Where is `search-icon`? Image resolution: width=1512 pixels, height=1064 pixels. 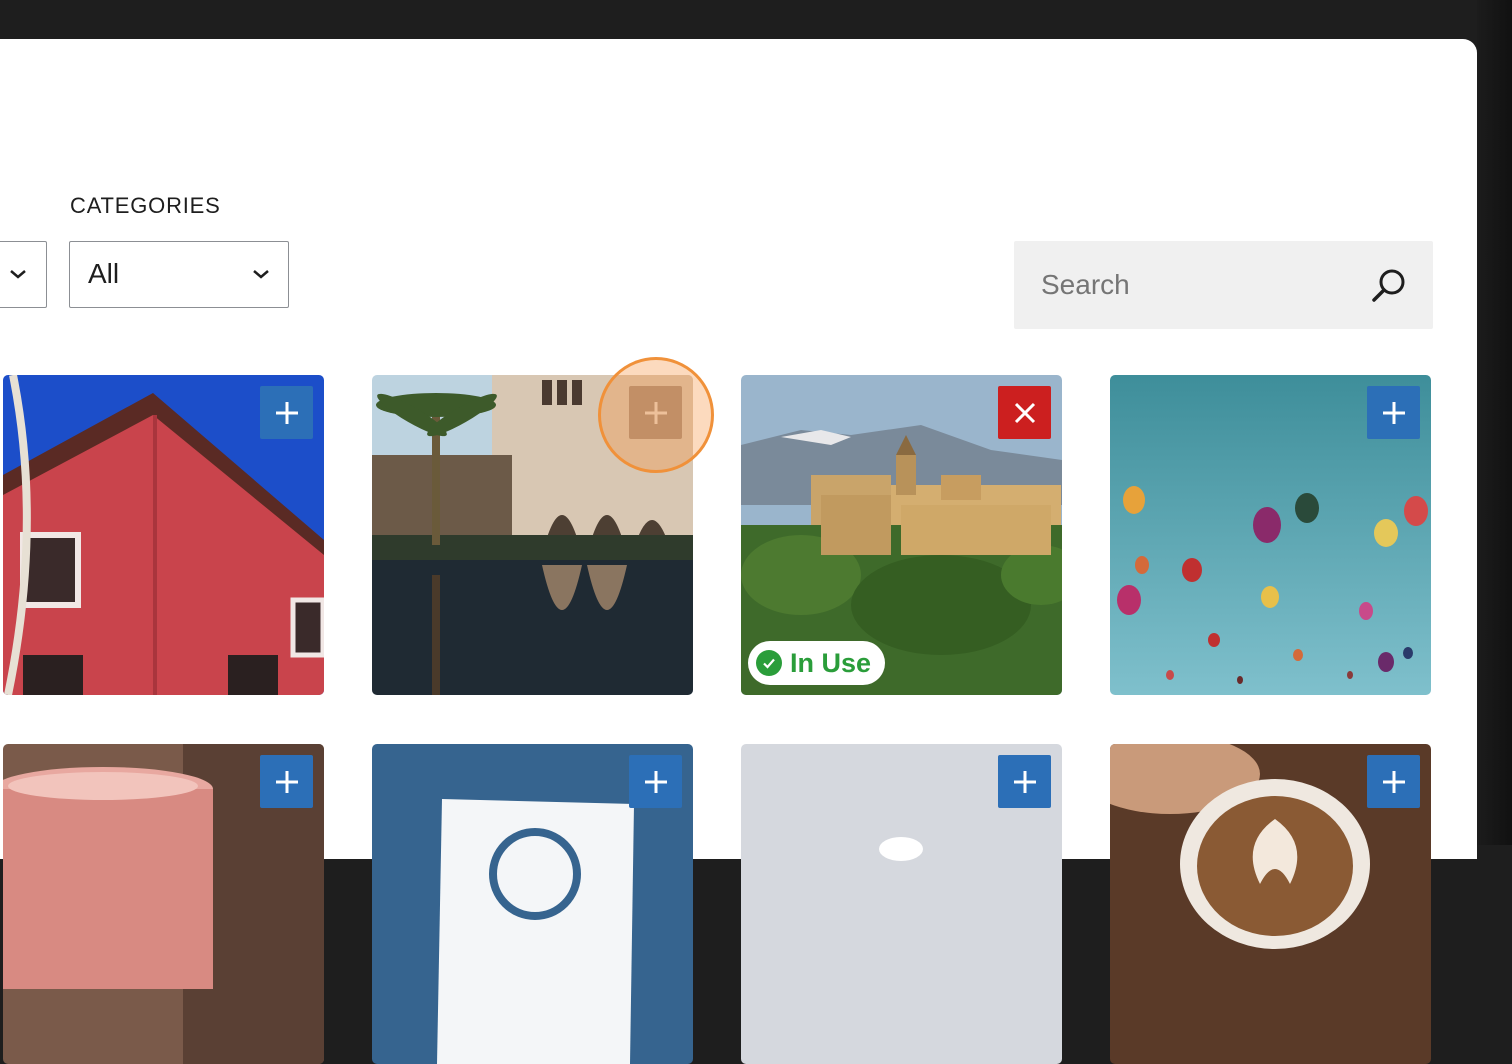 search-icon is located at coordinates (1389, 285).